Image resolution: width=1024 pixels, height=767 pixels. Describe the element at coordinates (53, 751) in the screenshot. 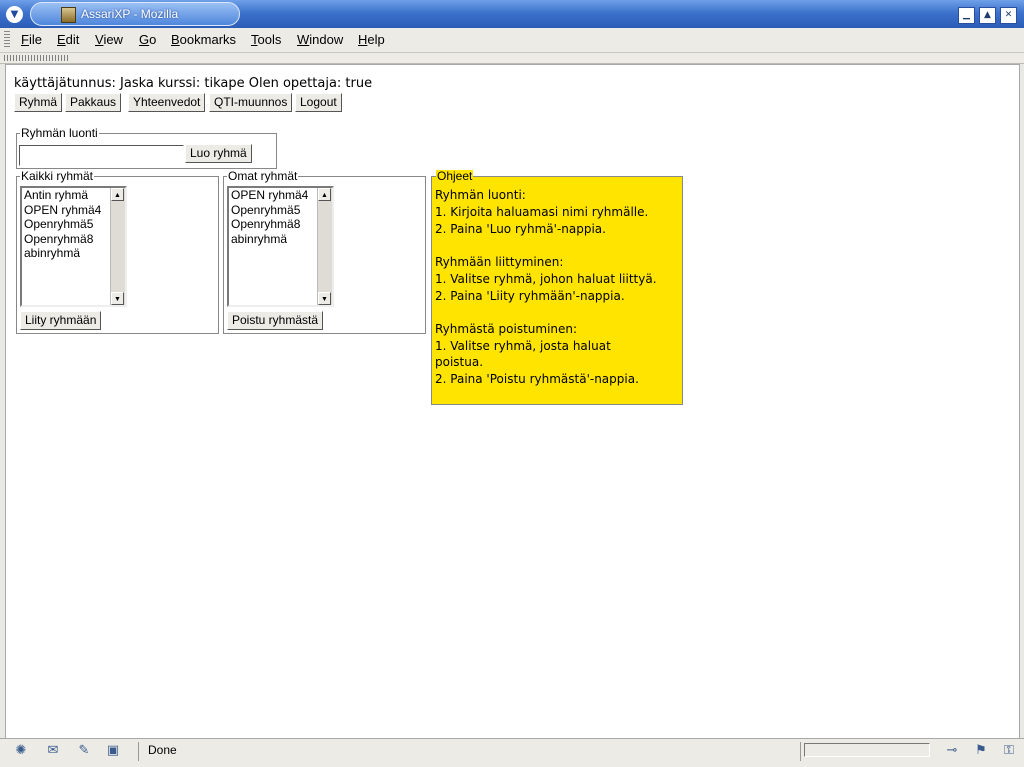

I see `mail-icon: ✉` at that location.